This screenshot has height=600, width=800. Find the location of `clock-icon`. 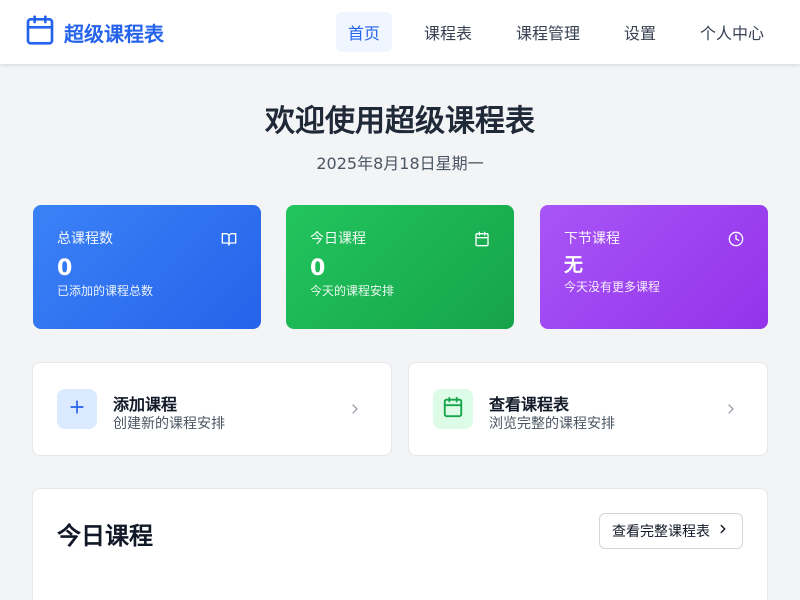

clock-icon is located at coordinates (736, 239).